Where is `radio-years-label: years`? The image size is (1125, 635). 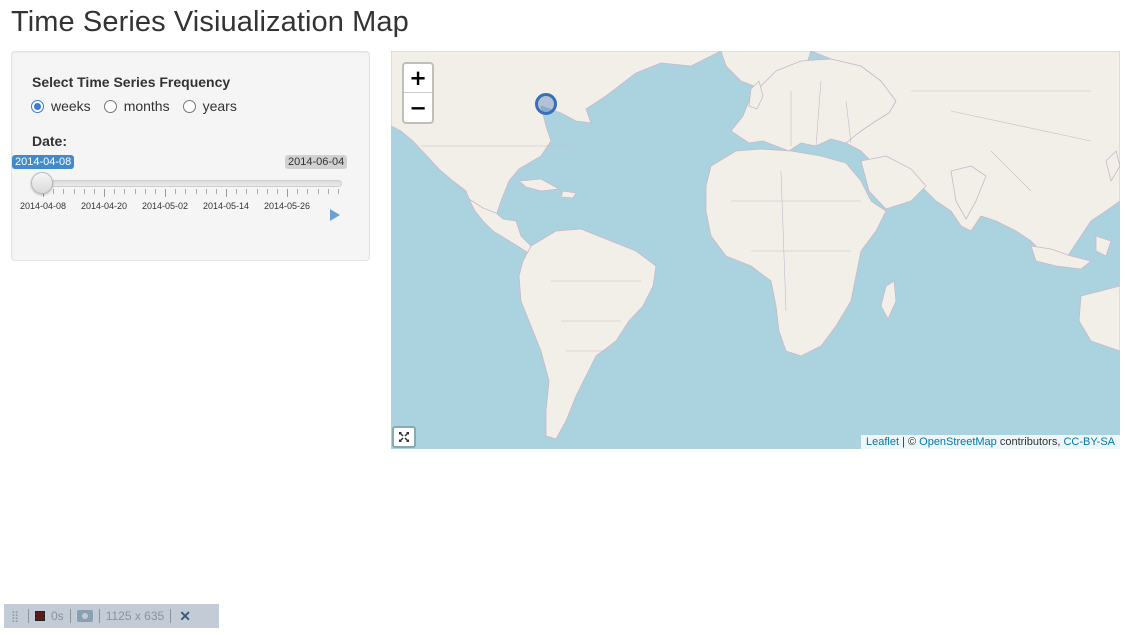
radio-years-label: years is located at coordinates (219, 106).